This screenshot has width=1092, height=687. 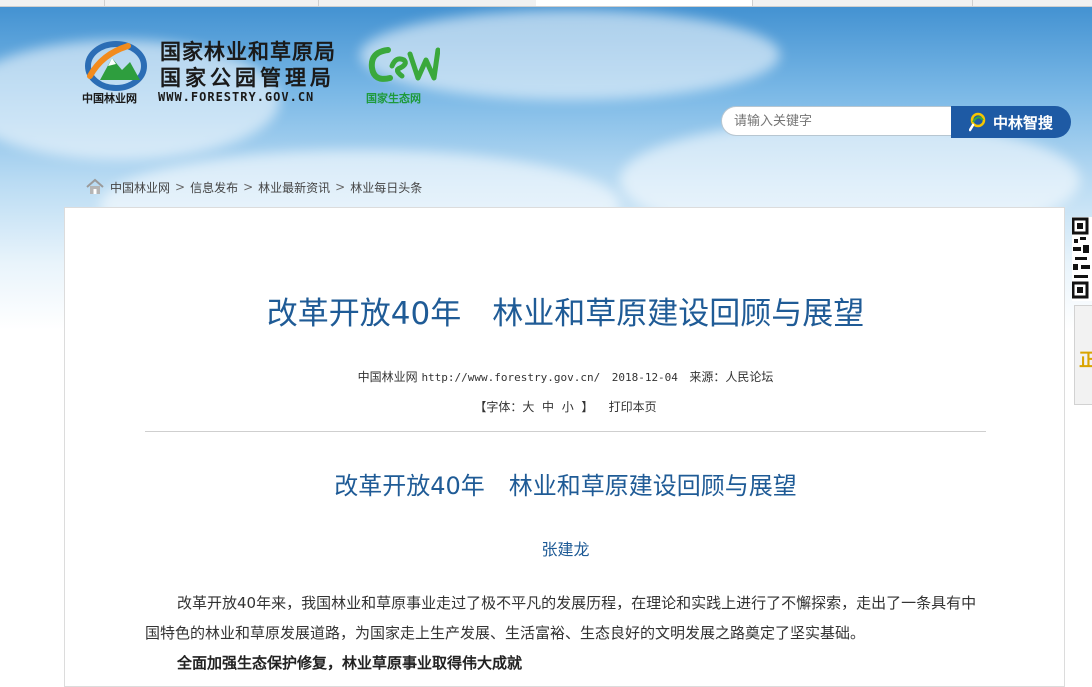 What do you see at coordinates (633, 407) in the screenshot?
I see `print-page-button: 打印本页` at bounding box center [633, 407].